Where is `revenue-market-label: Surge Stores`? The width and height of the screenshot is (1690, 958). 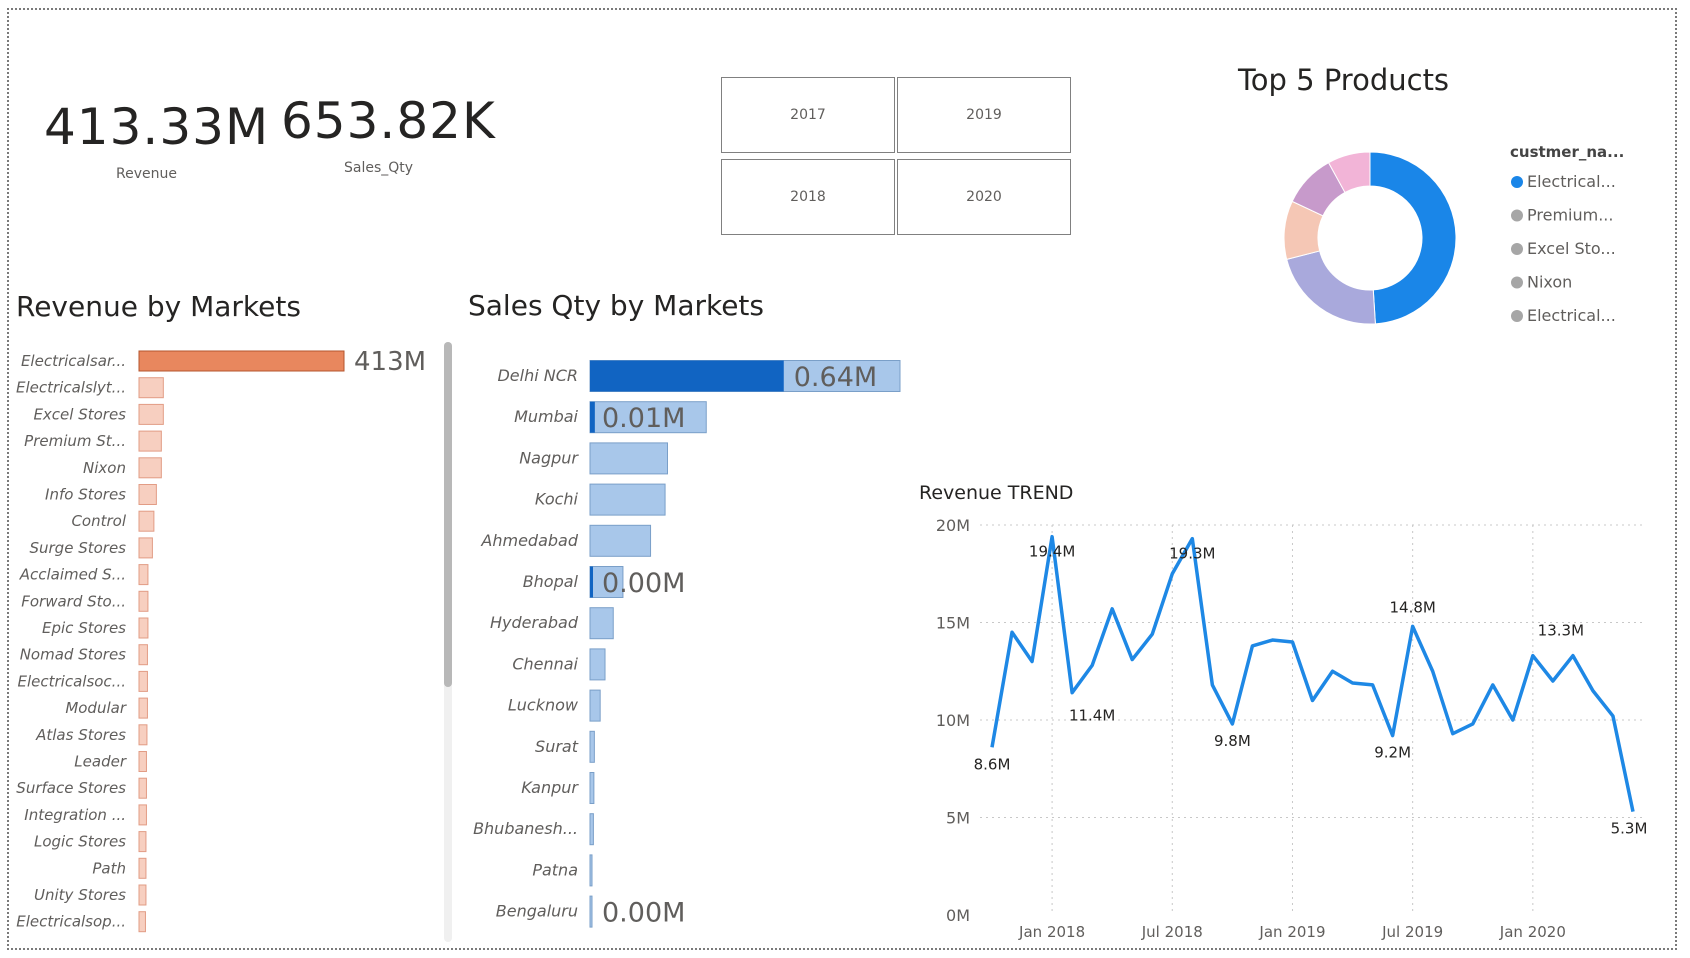 revenue-market-label: Surge Stores is located at coordinates (77, 548).